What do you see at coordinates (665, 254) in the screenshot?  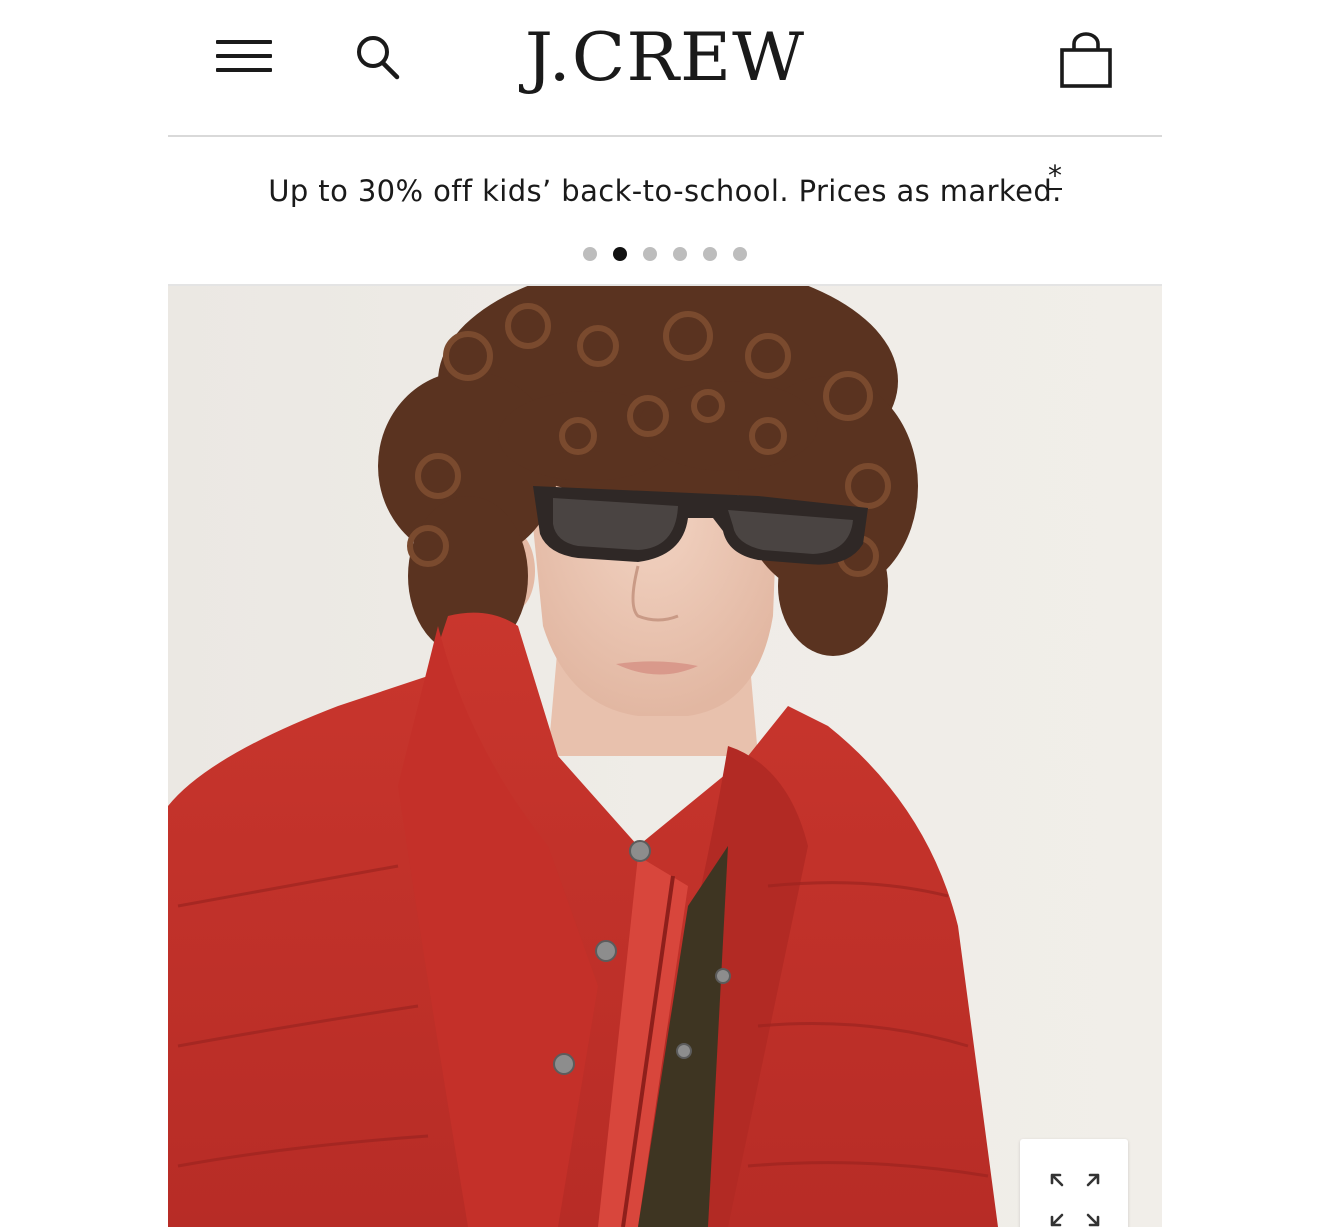 I see `carousel-dots` at bounding box center [665, 254].